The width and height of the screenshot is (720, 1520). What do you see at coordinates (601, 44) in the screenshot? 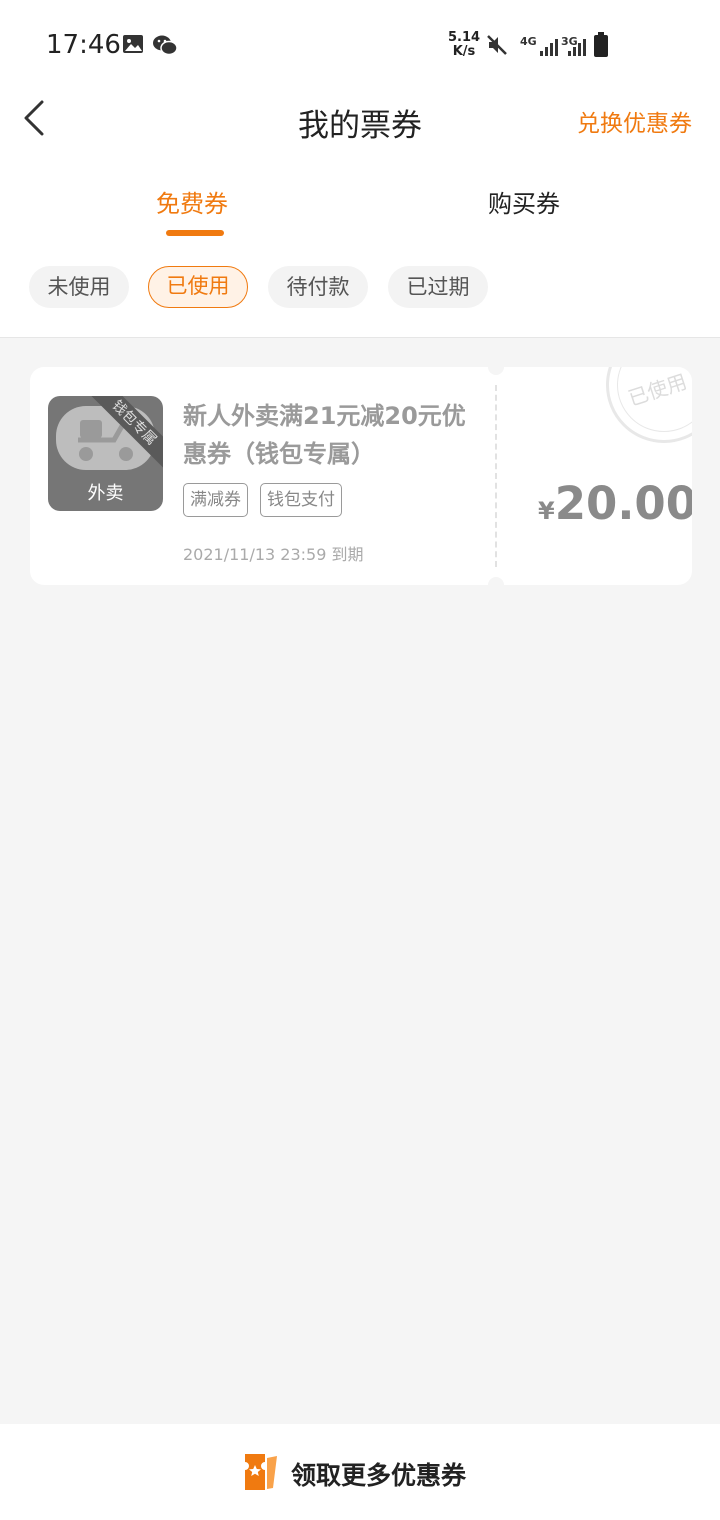
I see `battery-icon` at bounding box center [601, 44].